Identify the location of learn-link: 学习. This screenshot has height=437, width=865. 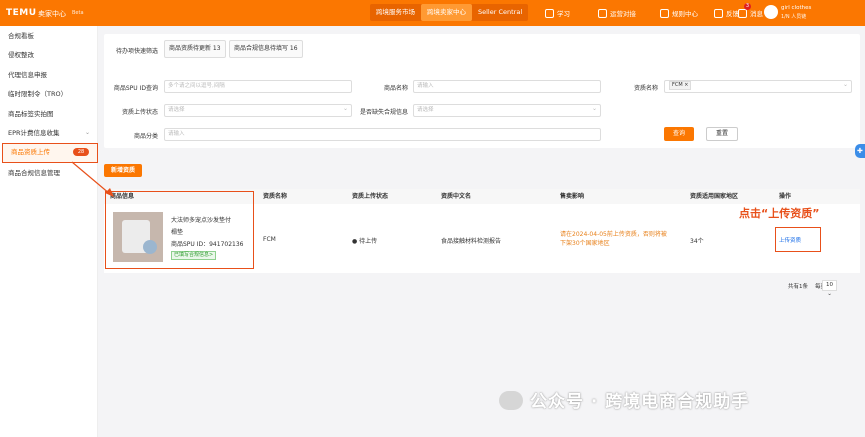
(557, 13).